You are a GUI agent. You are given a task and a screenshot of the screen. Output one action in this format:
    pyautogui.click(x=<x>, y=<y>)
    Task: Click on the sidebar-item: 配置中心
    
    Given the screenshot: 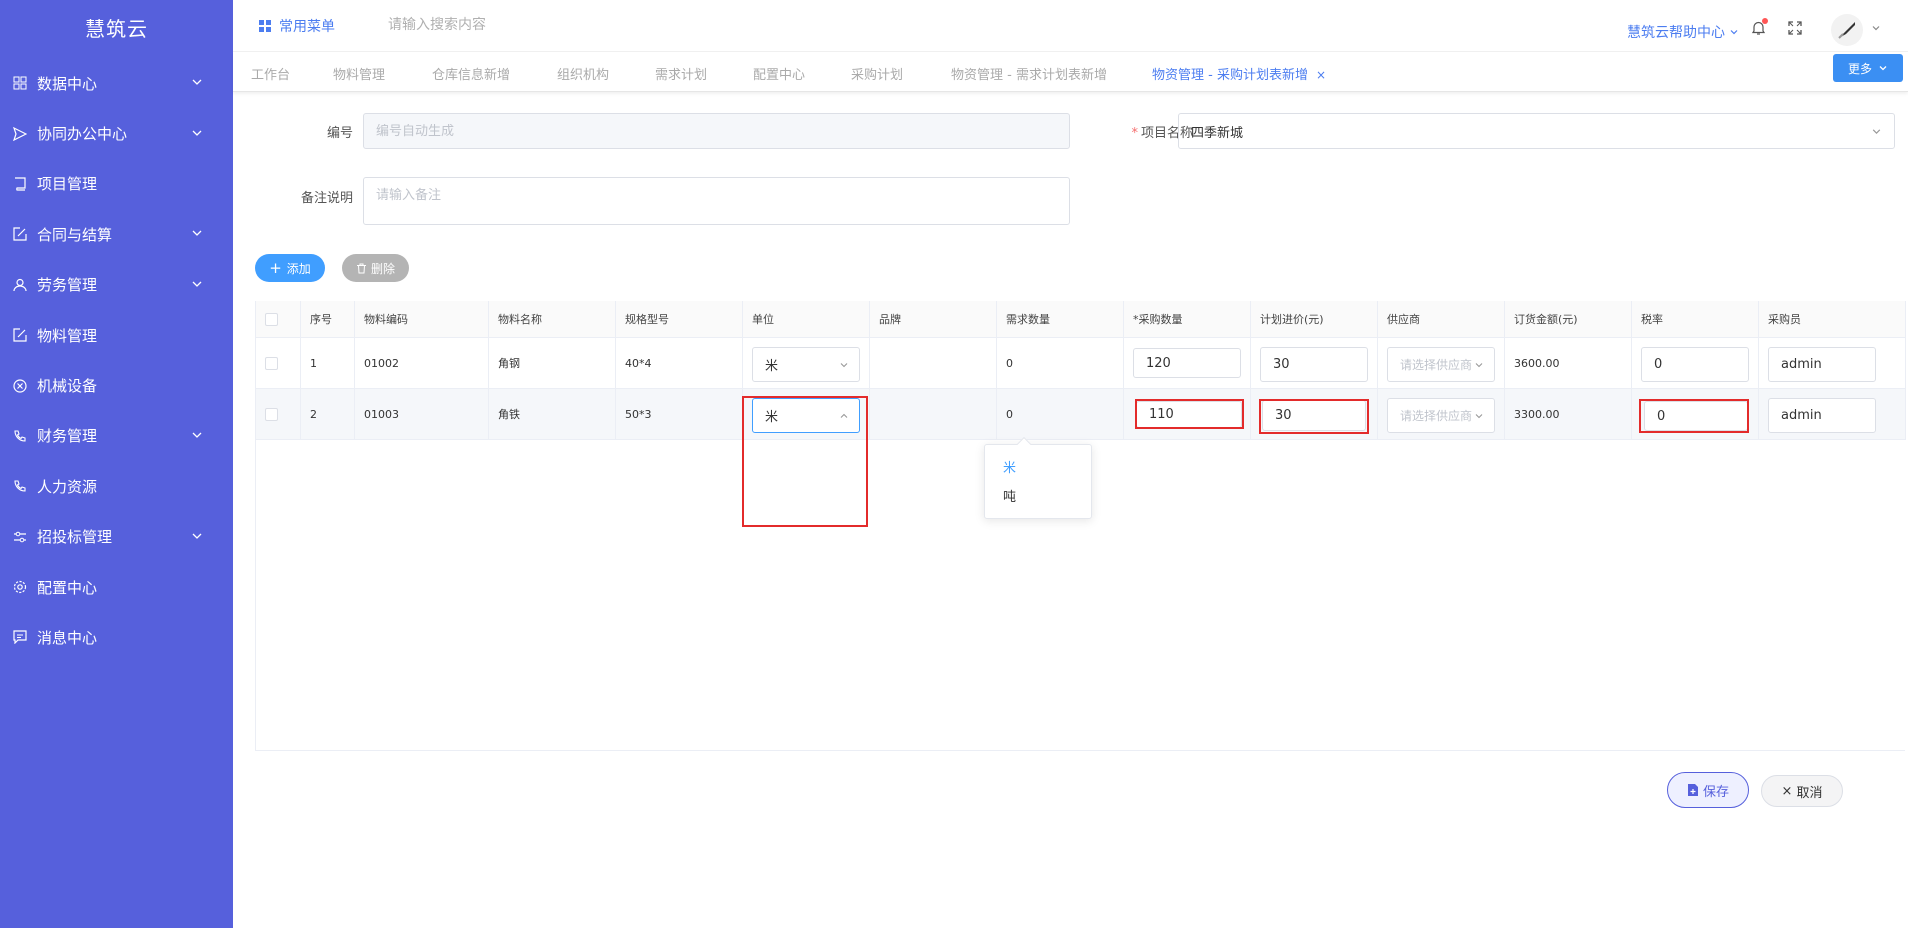 What is the action you would take?
    pyautogui.click(x=116, y=587)
    